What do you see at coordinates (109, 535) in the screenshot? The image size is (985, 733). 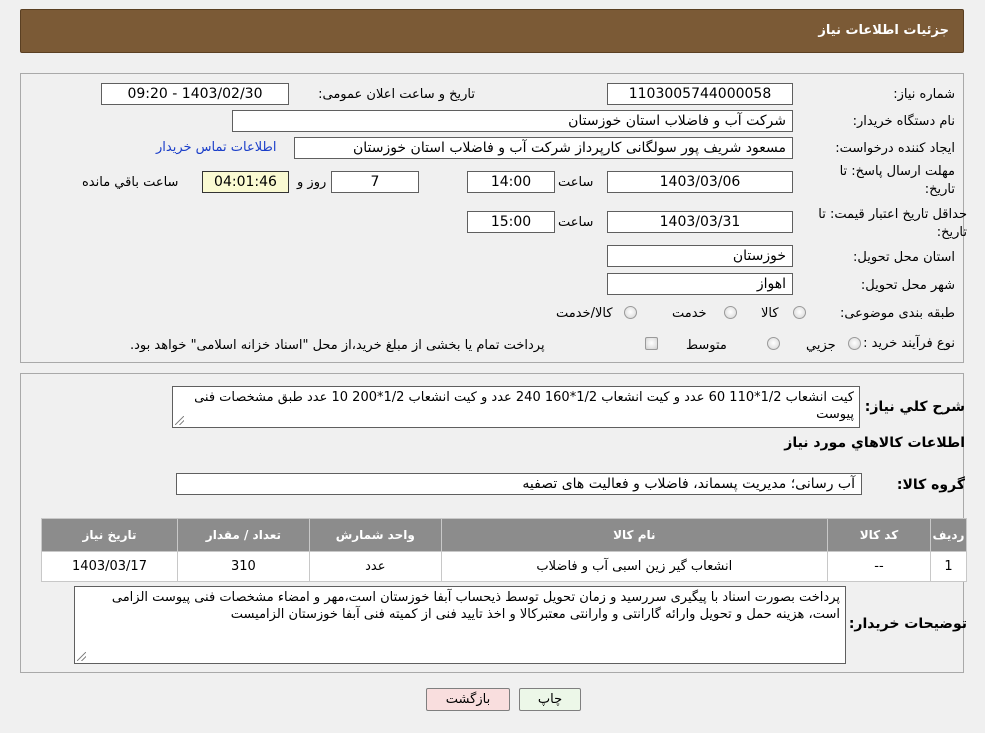 I see `col-need-date: تاریخ نیاز` at bounding box center [109, 535].